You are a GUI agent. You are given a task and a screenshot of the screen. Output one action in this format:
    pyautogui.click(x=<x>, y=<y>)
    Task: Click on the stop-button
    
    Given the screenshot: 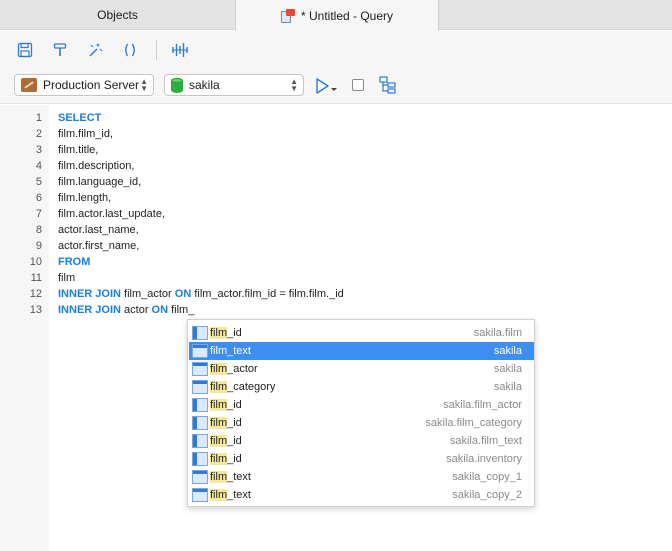 What is the action you would take?
    pyautogui.click(x=358, y=85)
    